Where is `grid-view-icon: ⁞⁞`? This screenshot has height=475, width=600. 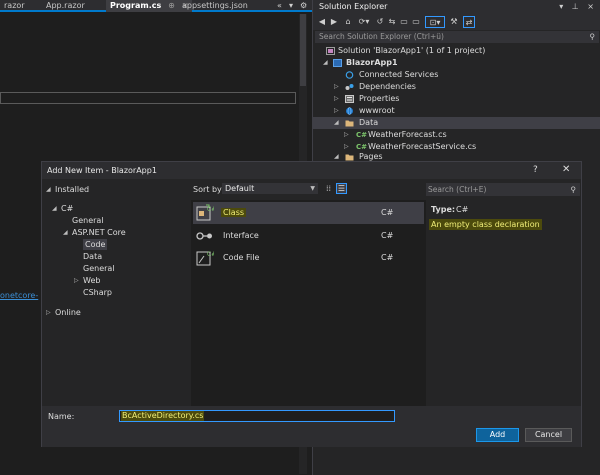 grid-view-icon: ⁞⁞ is located at coordinates (328, 188).